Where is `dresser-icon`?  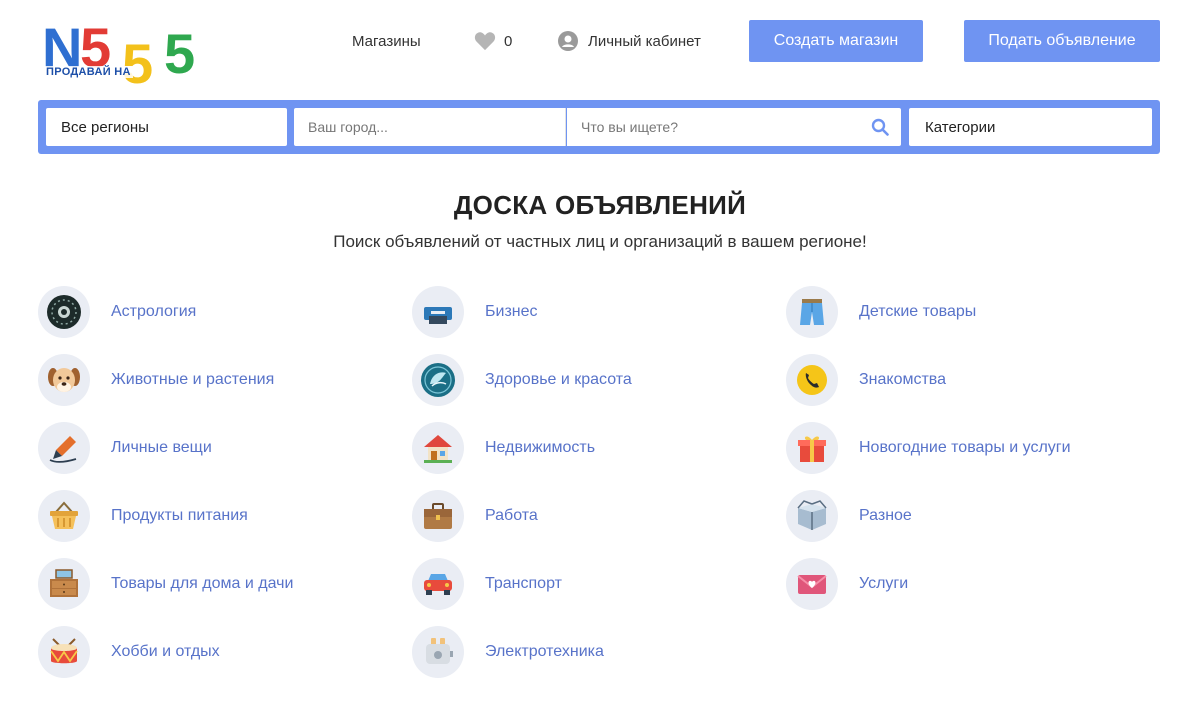 dresser-icon is located at coordinates (64, 584).